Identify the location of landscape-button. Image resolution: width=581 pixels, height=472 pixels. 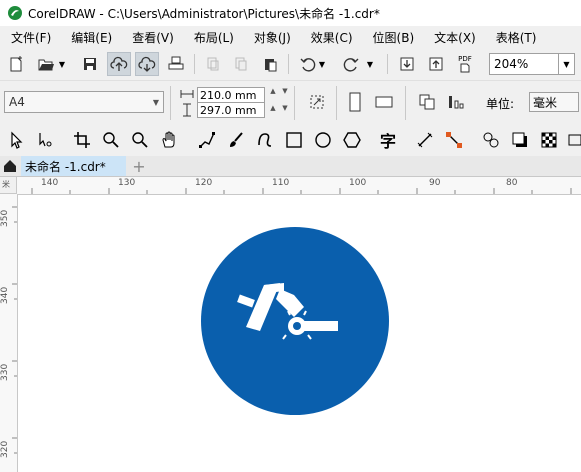
(384, 102).